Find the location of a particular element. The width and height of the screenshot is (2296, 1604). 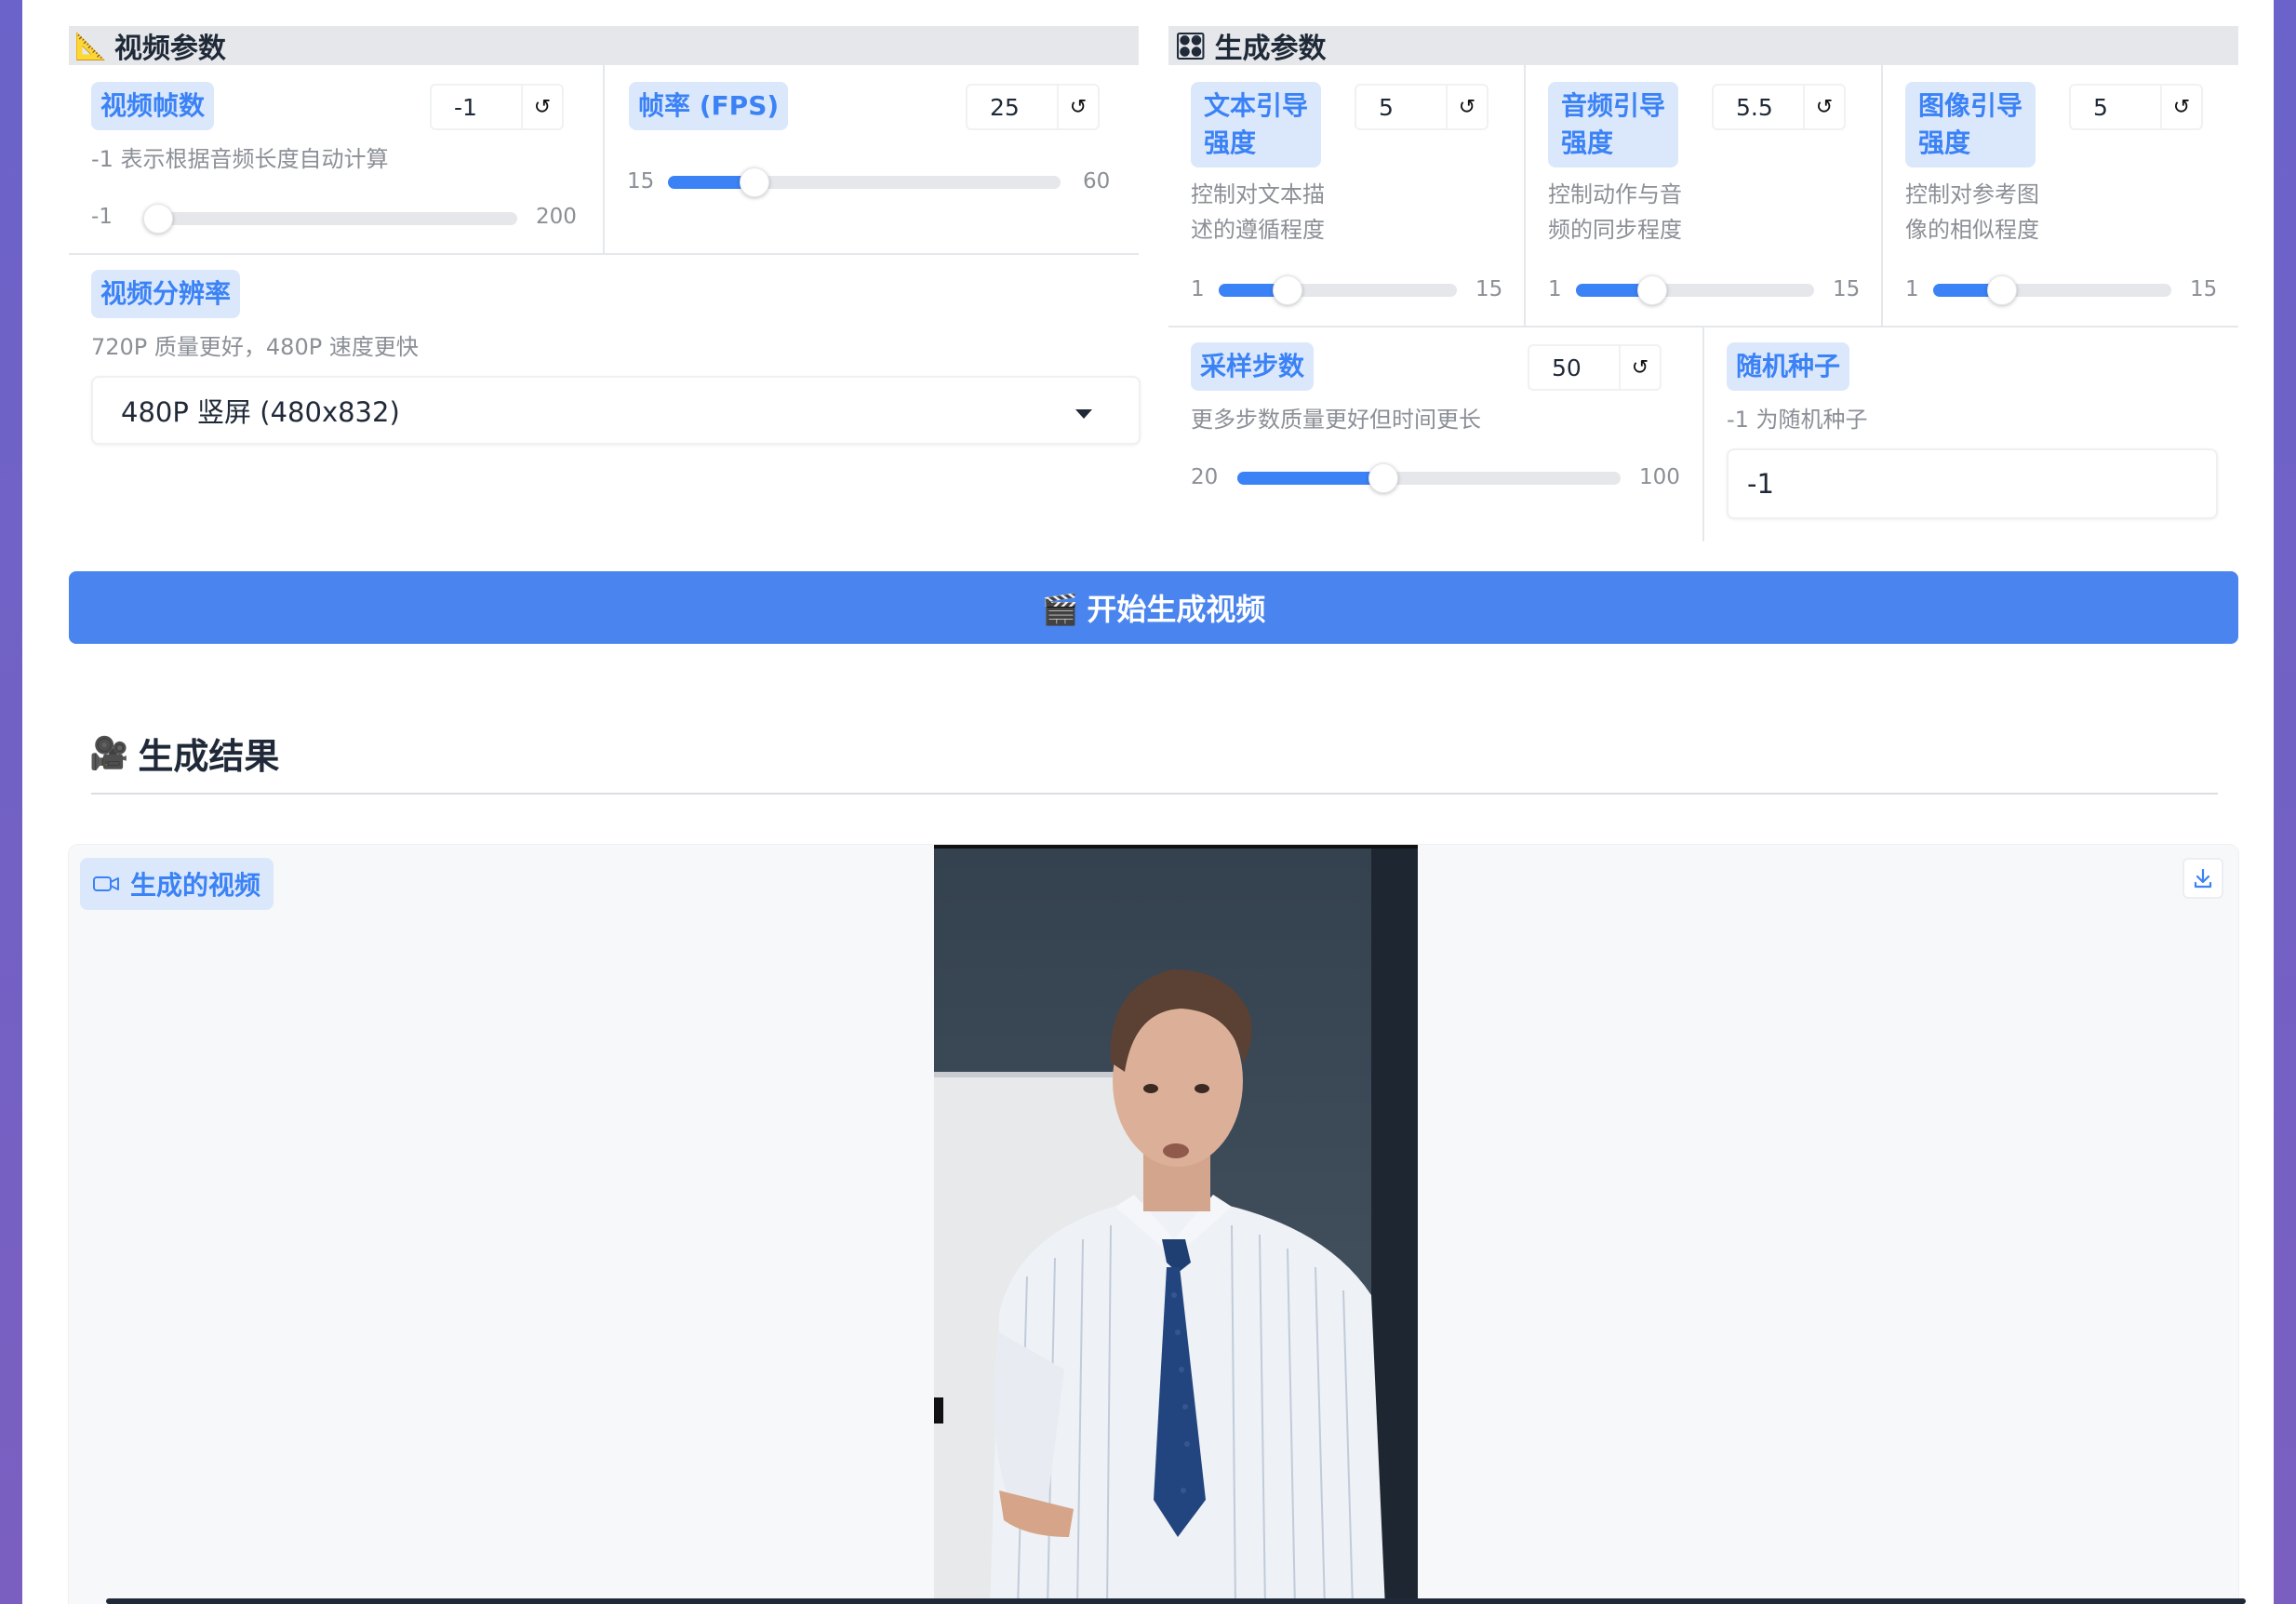

control-knobs-icon: 🎛 is located at coordinates (1191, 45).